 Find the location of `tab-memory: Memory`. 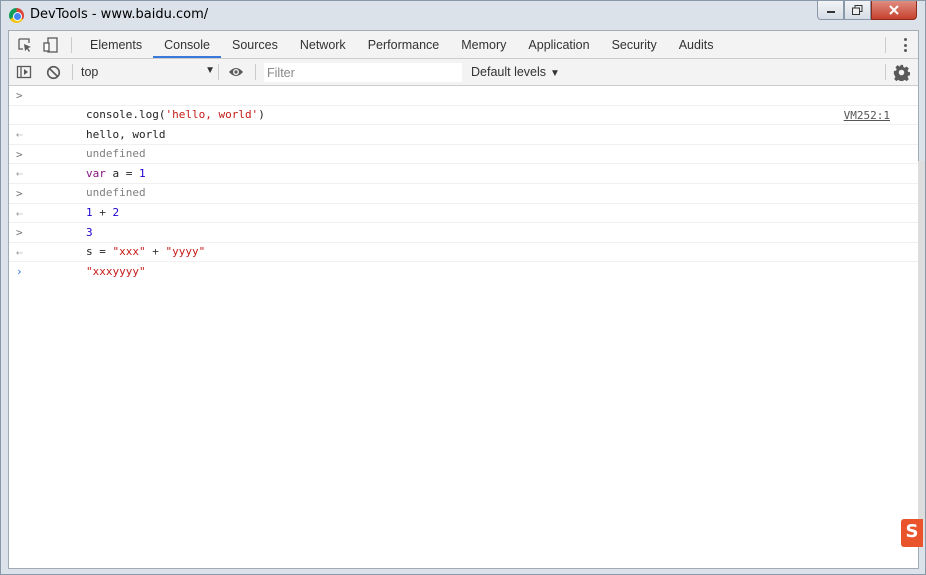

tab-memory: Memory is located at coordinates (483, 44).